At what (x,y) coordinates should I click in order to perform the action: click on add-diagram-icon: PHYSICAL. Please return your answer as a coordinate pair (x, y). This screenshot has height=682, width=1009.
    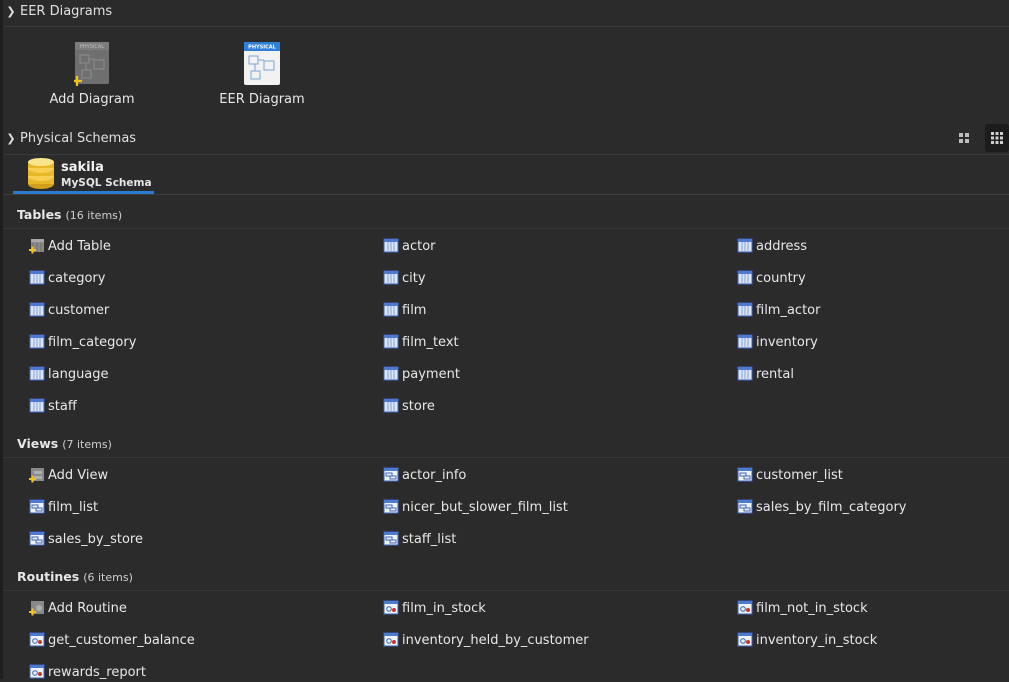
    Looking at the image, I should click on (91, 64).